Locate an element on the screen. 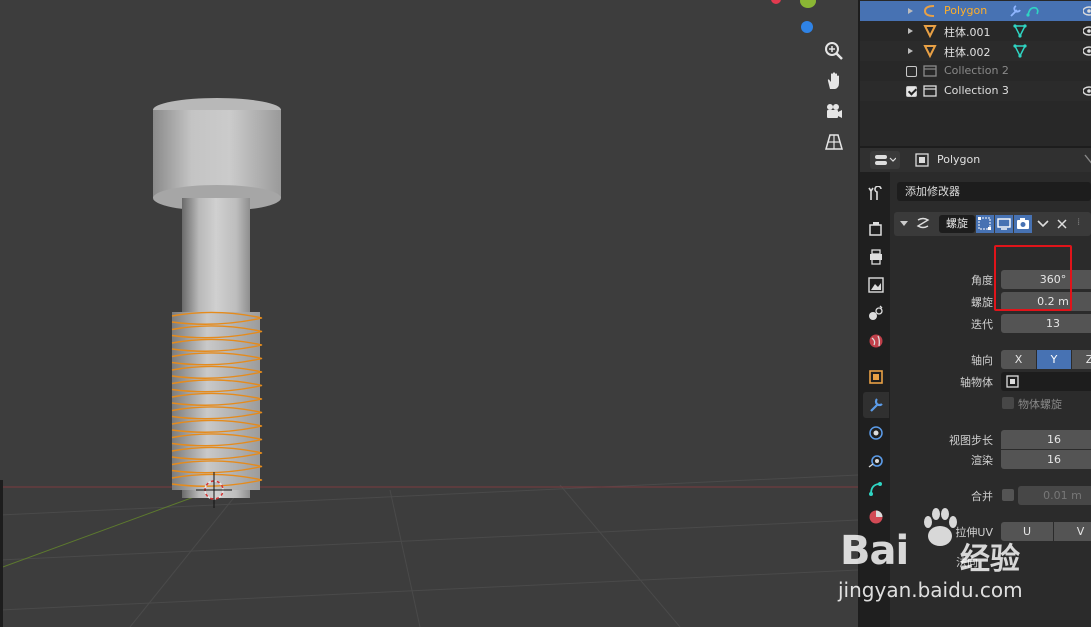 The image size is (1091, 627). tab-tool is located at coordinates (876, 194).